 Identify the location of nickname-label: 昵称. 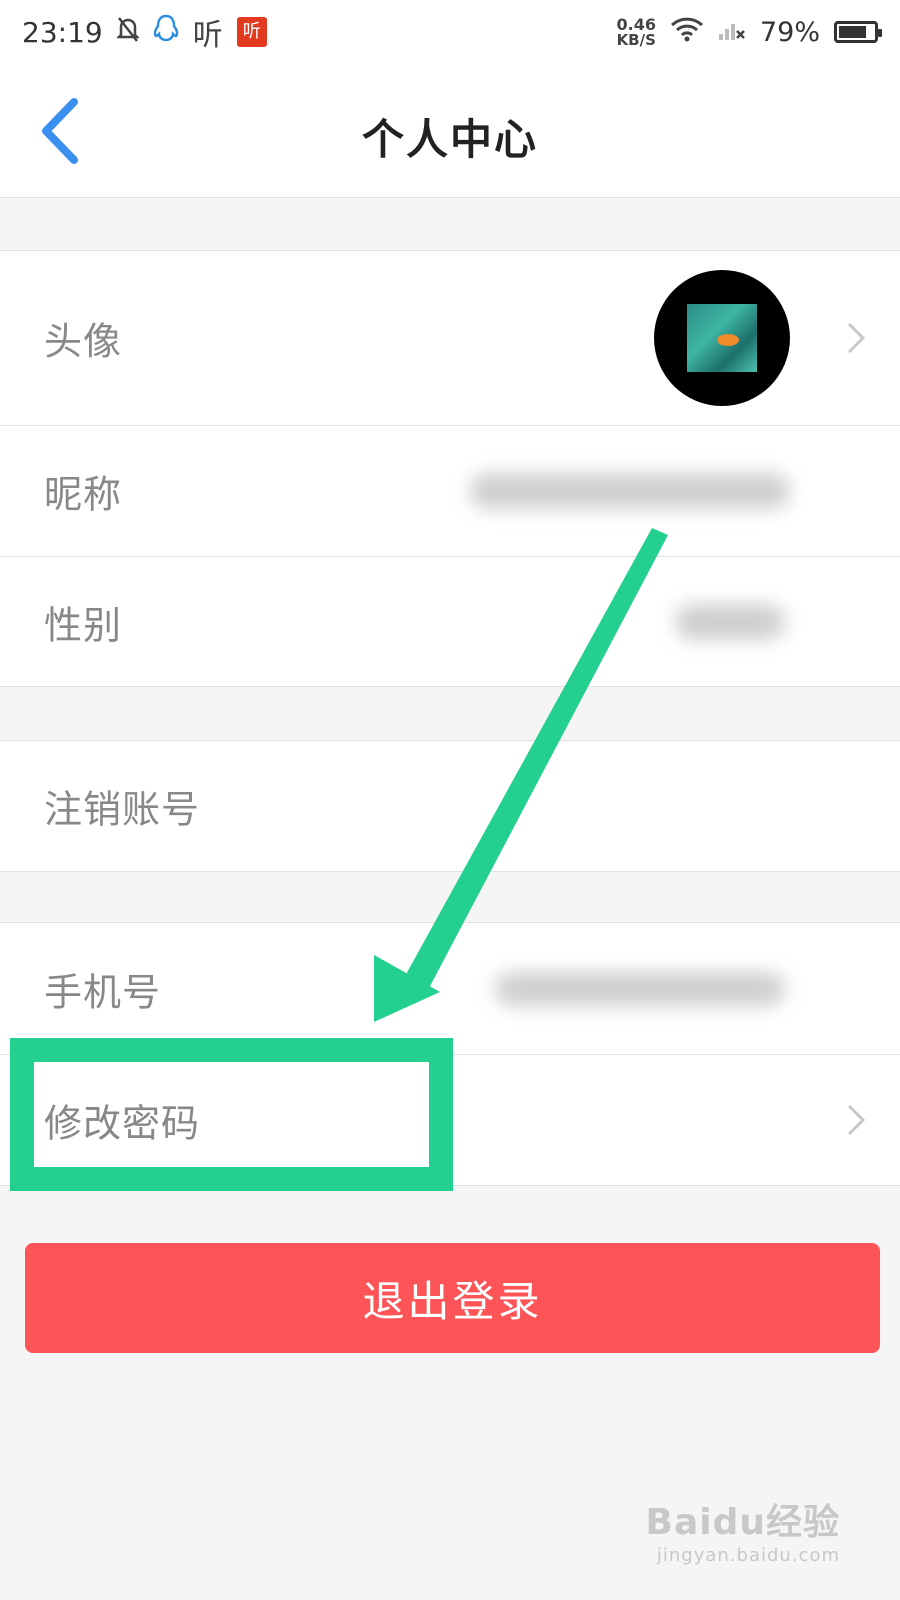
(83, 494).